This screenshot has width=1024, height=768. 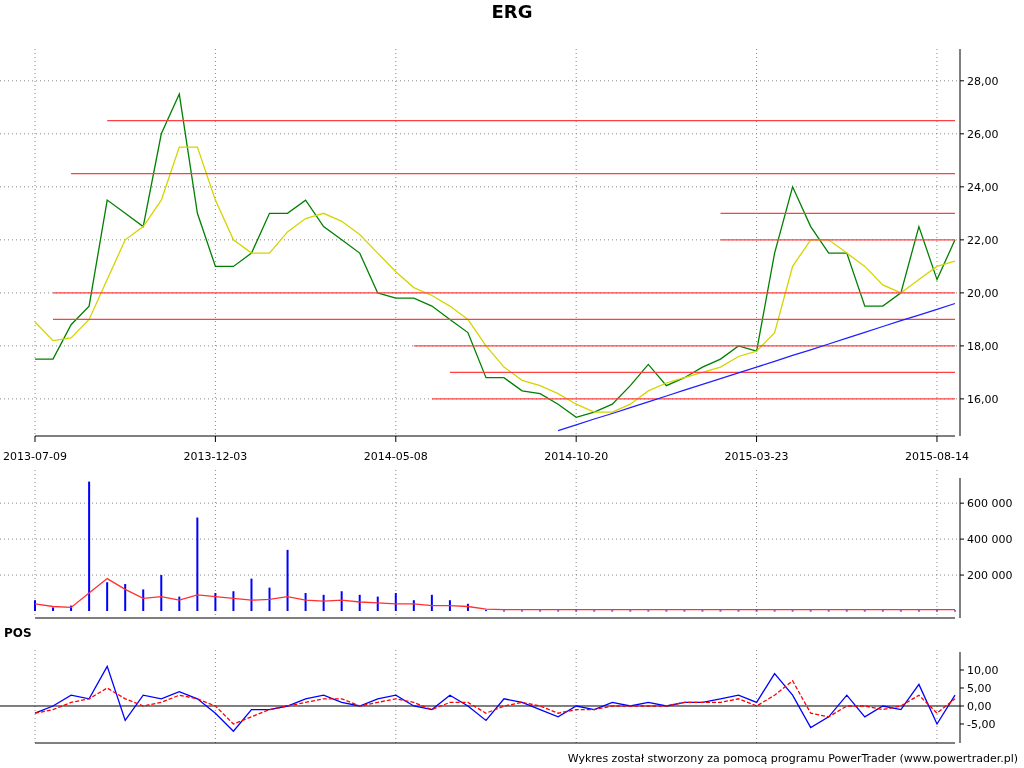 I want to click on axis-label: 26,00, so click(x=983, y=134).